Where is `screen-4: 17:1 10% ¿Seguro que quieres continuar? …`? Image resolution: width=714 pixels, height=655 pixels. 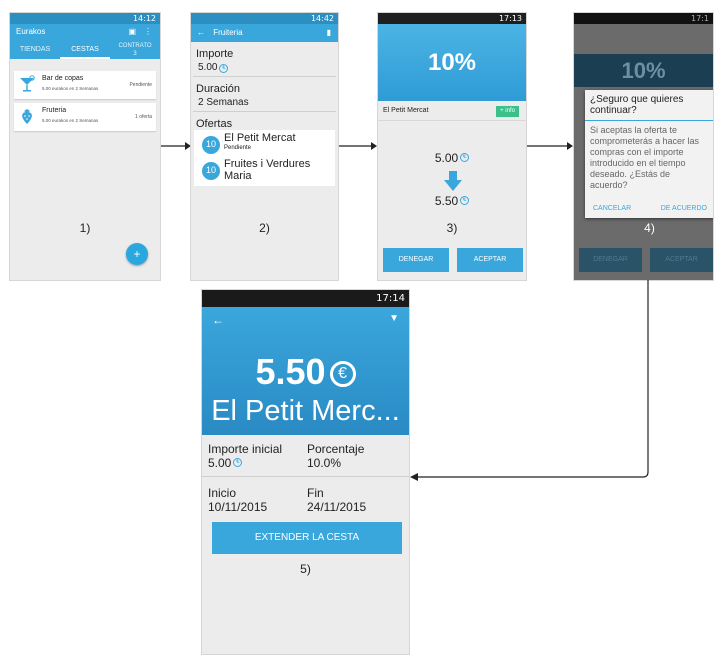 screen-4: 17:1 10% ¿Seguro que quieres continuar? … is located at coordinates (643, 146).